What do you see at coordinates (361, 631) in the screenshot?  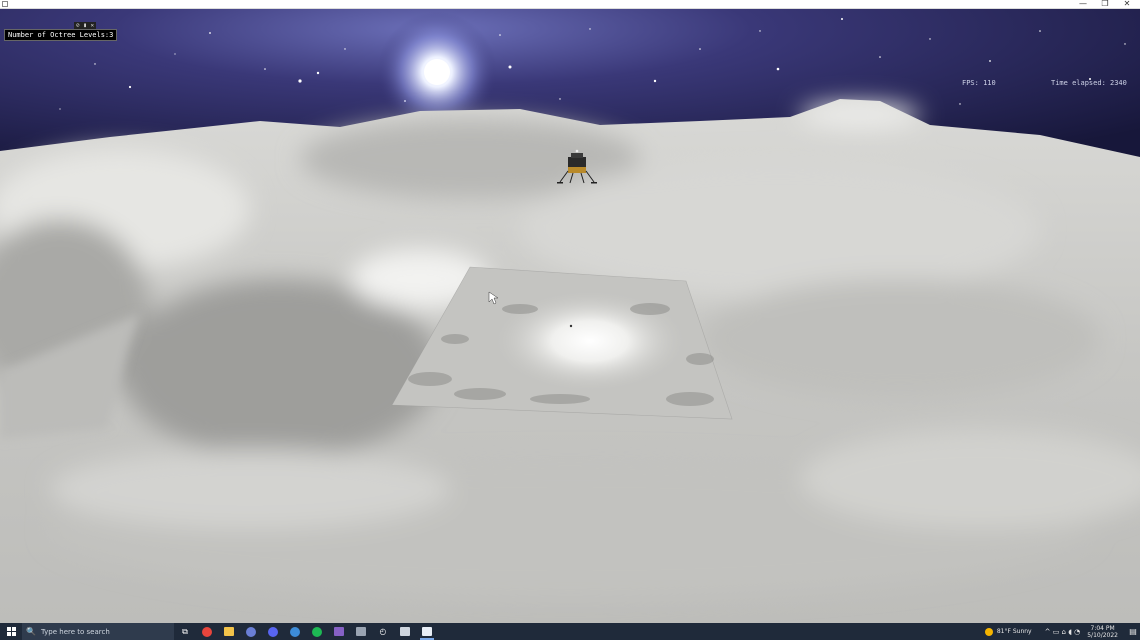 I see `app-gray-icon` at bounding box center [361, 631].